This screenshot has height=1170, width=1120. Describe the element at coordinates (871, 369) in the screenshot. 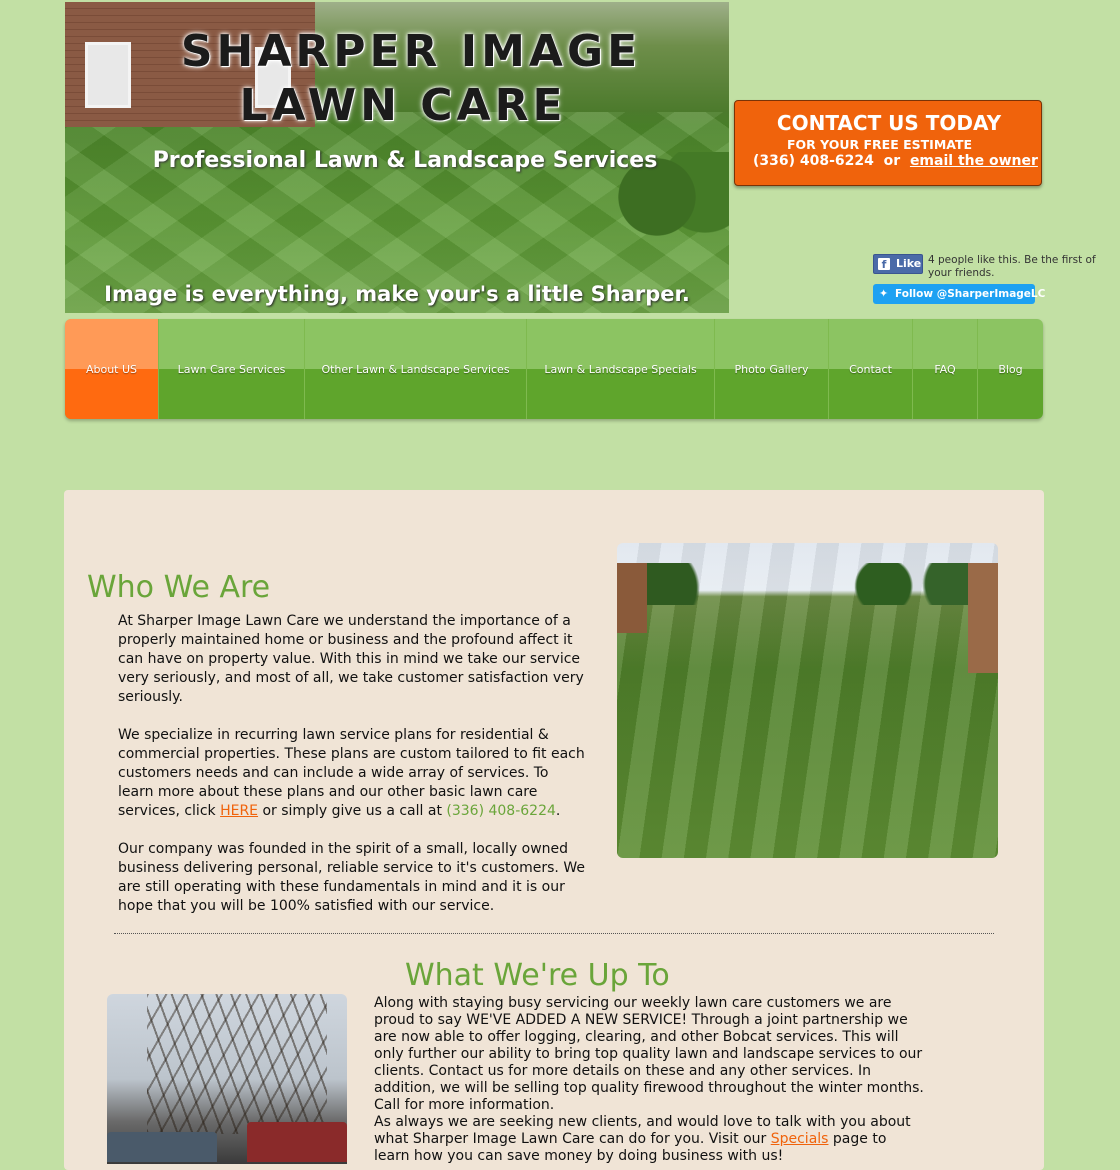

I see `nav-item-contact: Contact` at that location.